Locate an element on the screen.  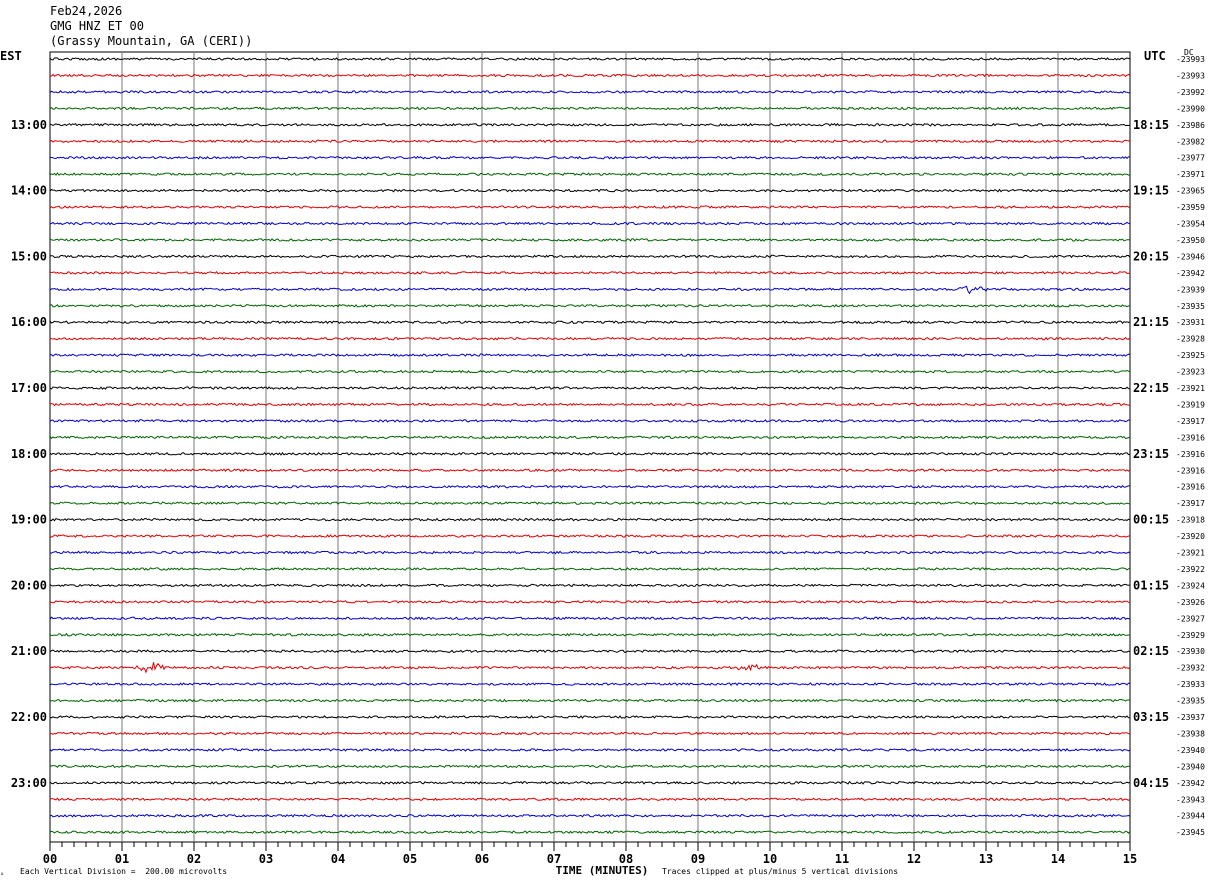
dc-offset-label: -23923 is located at coordinates (1190, 372).